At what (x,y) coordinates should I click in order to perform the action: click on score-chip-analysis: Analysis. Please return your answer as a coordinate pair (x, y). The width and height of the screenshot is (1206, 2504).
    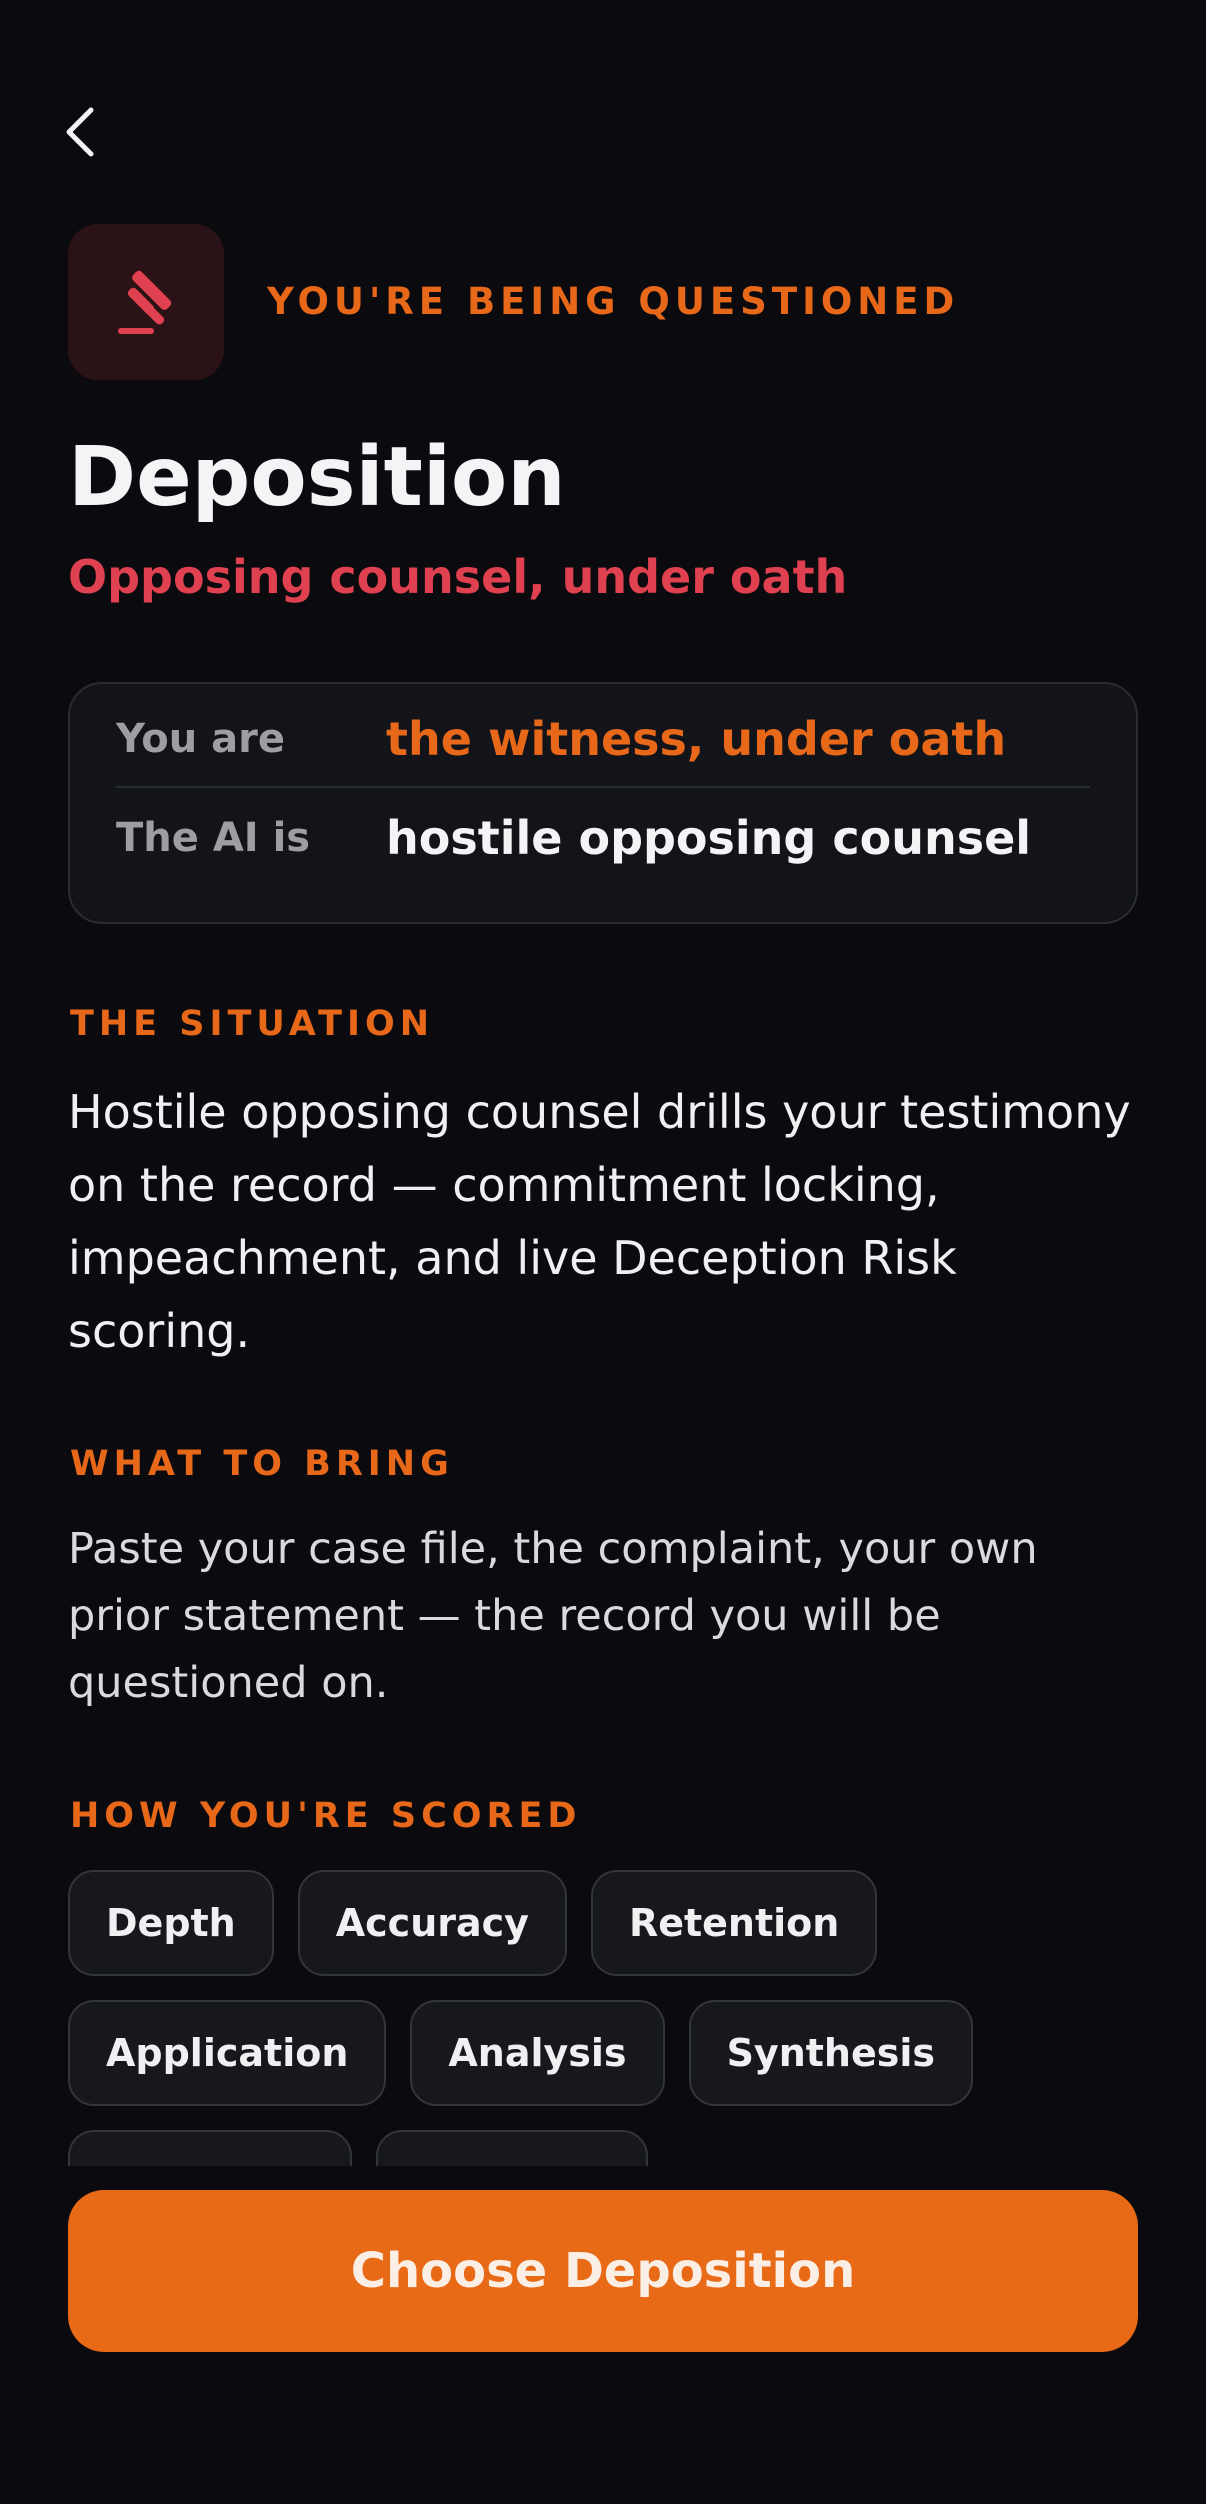
    Looking at the image, I should click on (537, 2053).